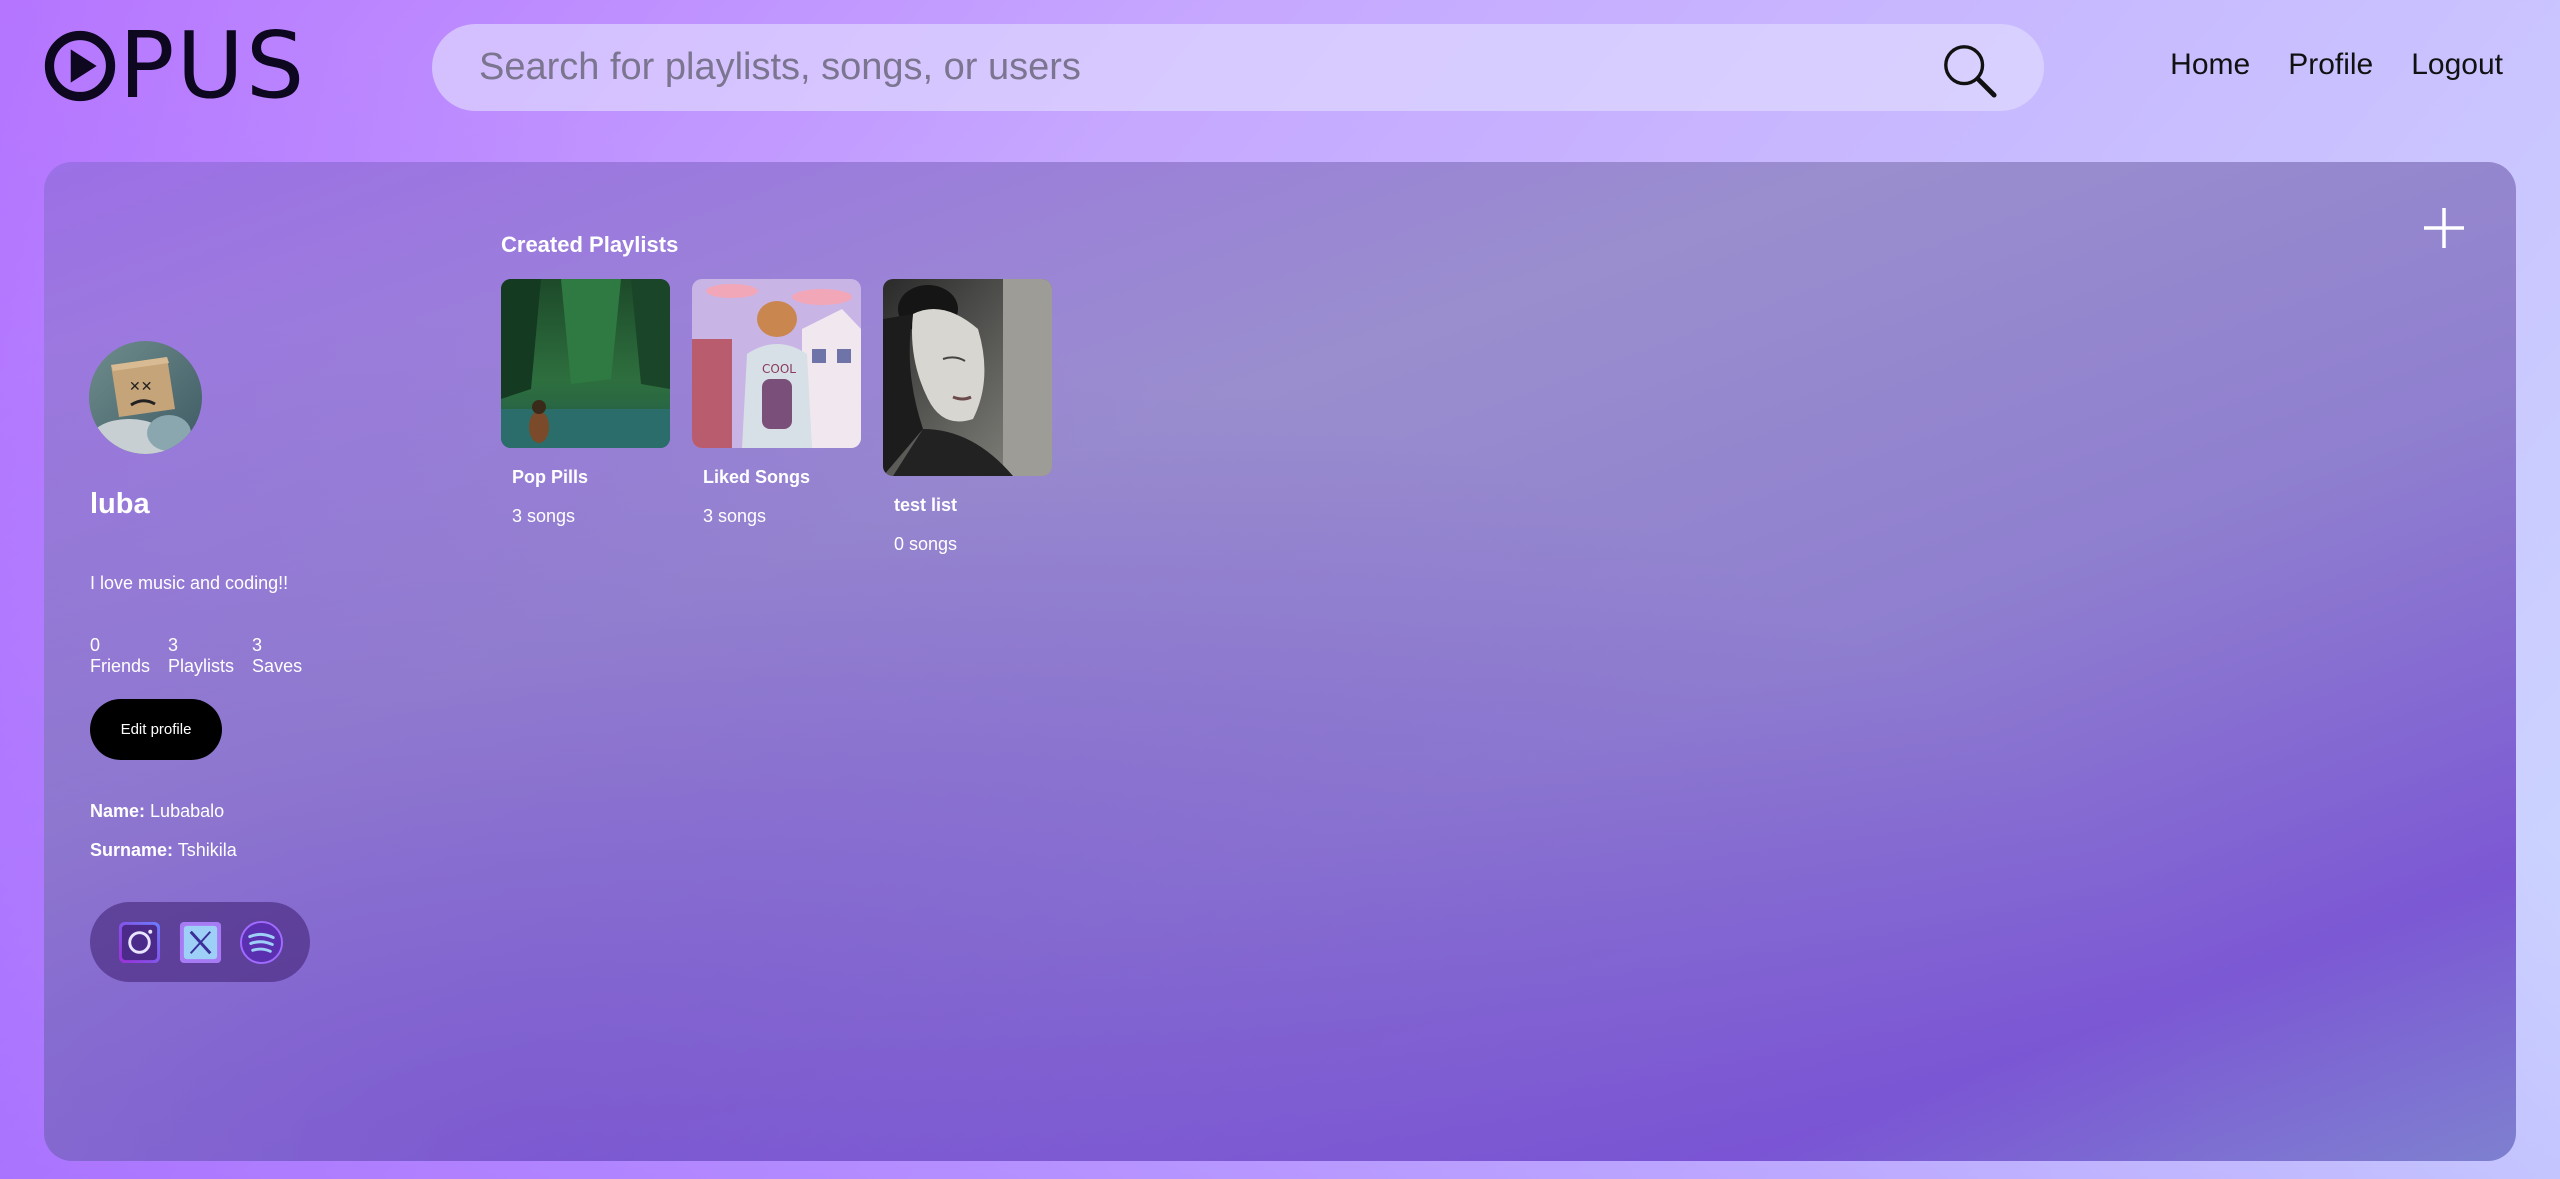 Image resolution: width=2560 pixels, height=1179 pixels. I want to click on playlist-card-test-list: test list 0 songs, so click(967, 417).